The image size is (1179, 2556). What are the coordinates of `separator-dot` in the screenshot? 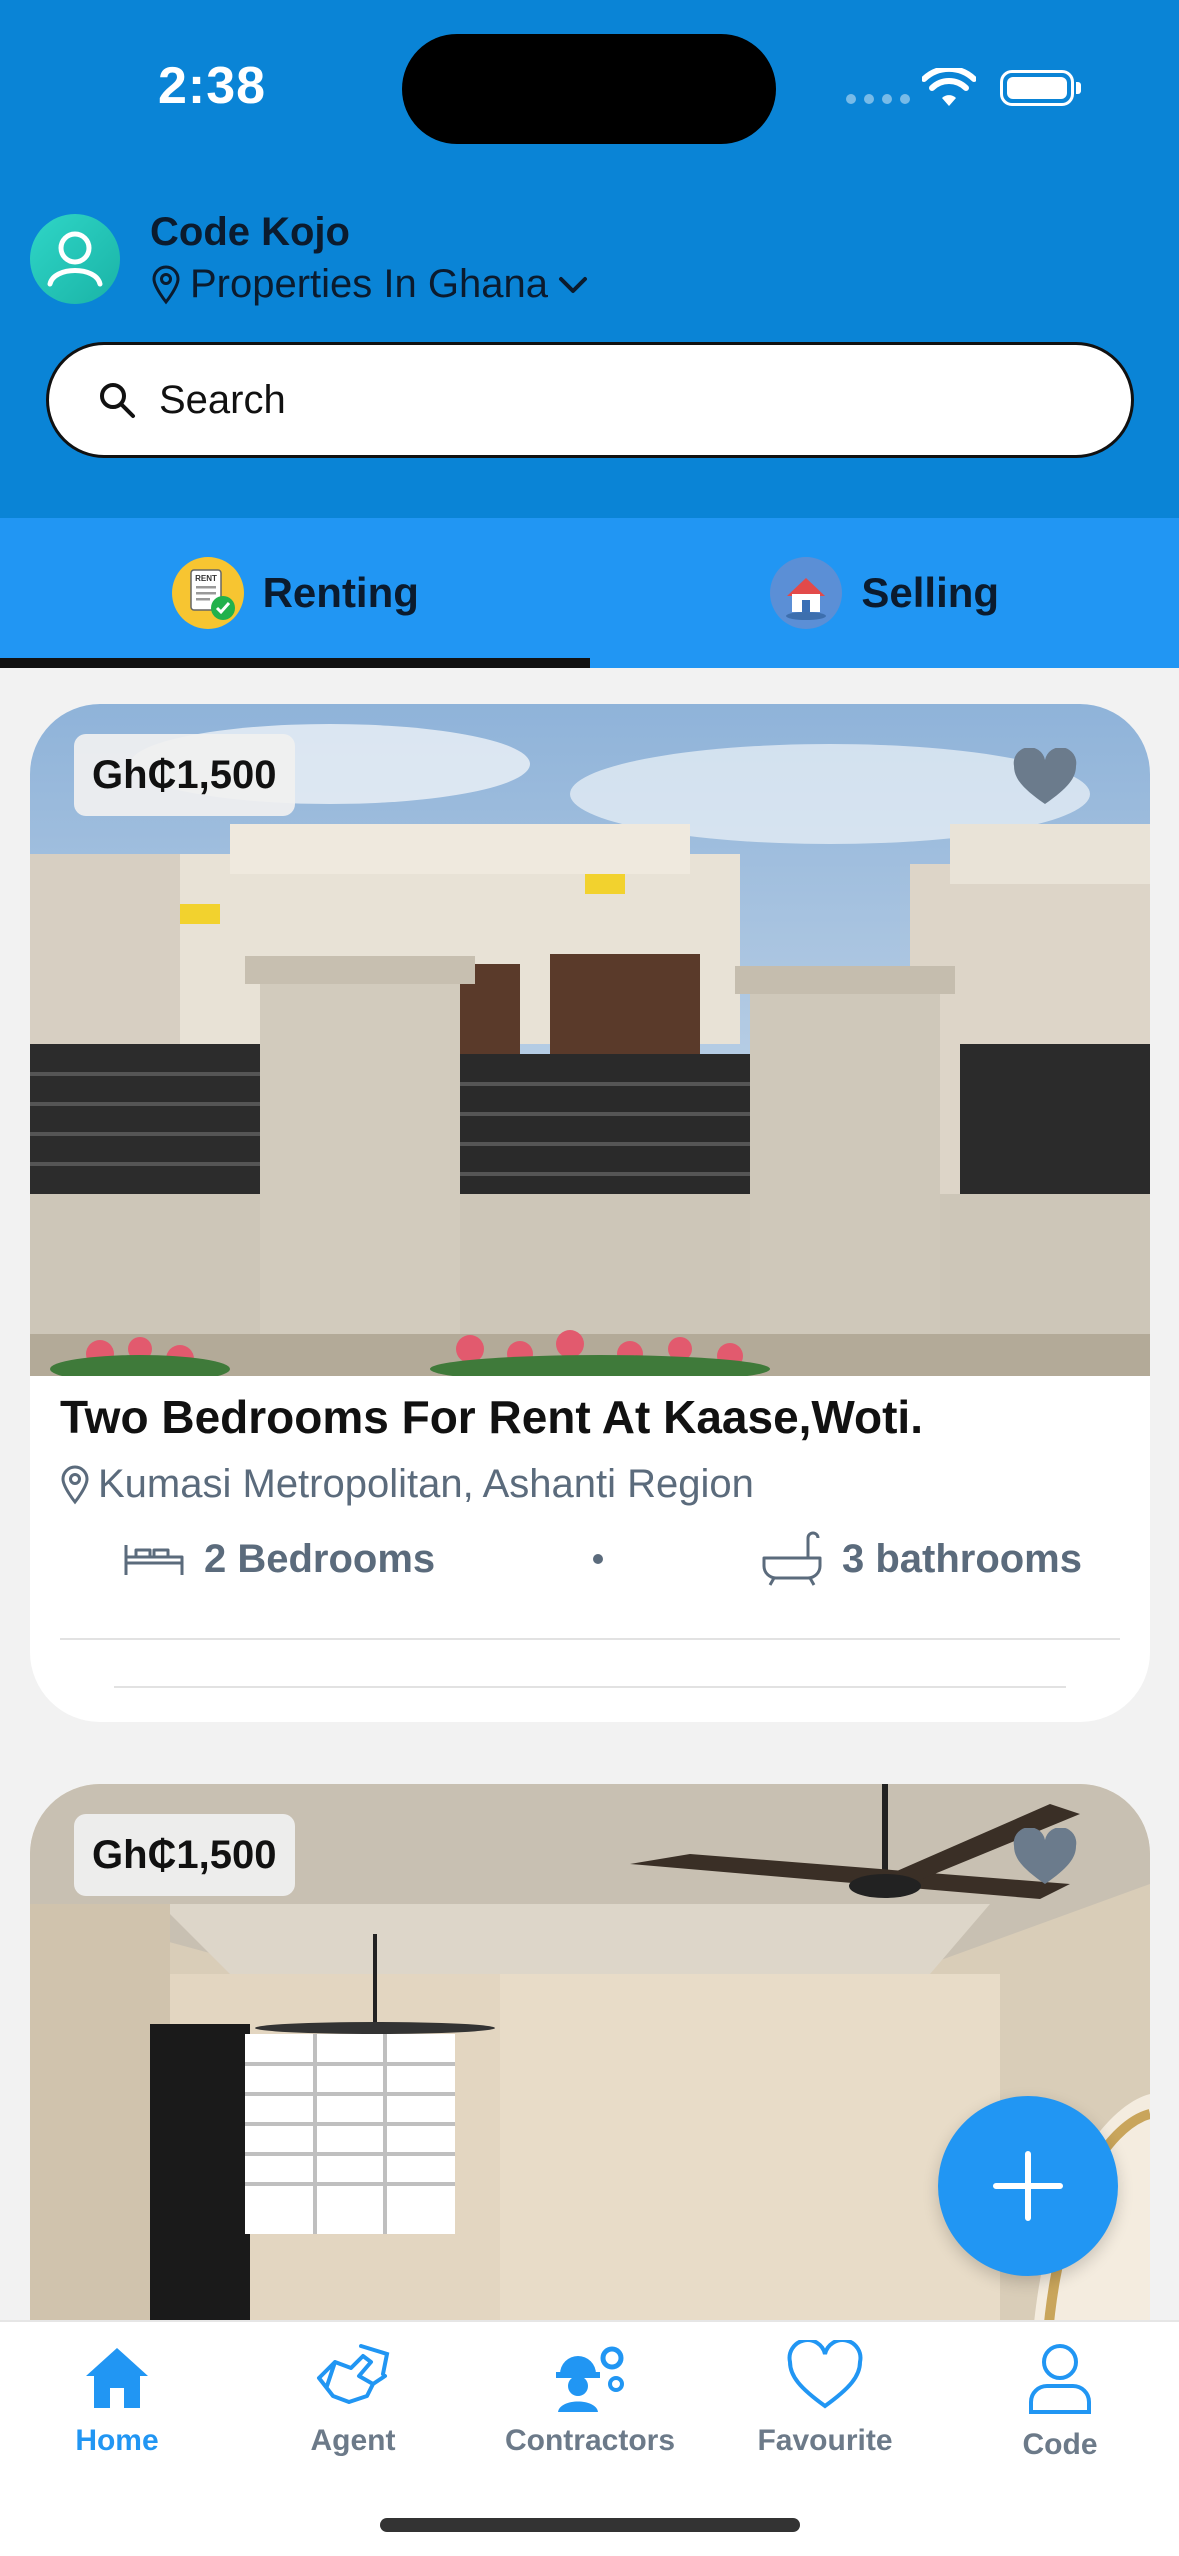 It's located at (597, 1559).